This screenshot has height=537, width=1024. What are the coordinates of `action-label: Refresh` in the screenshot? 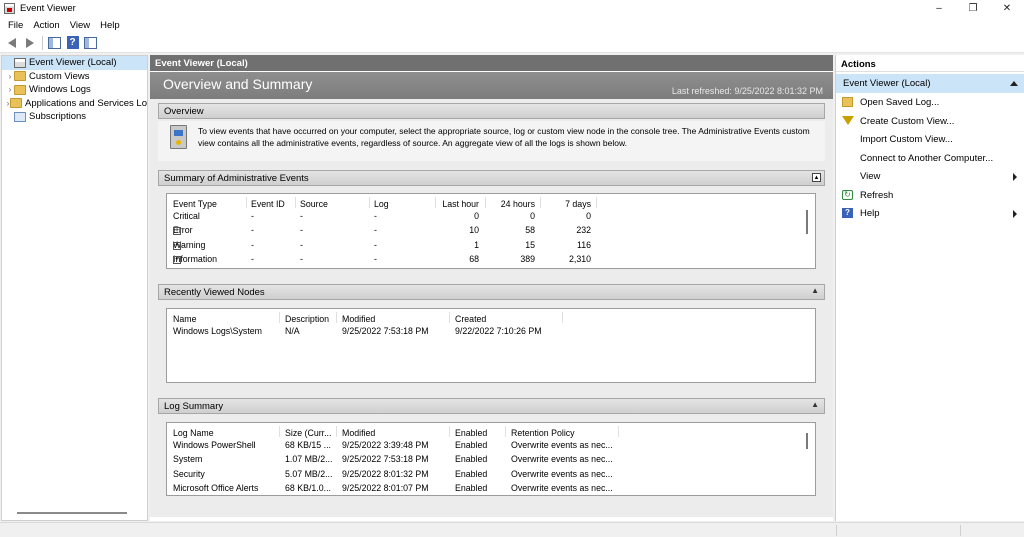 It's located at (877, 195).